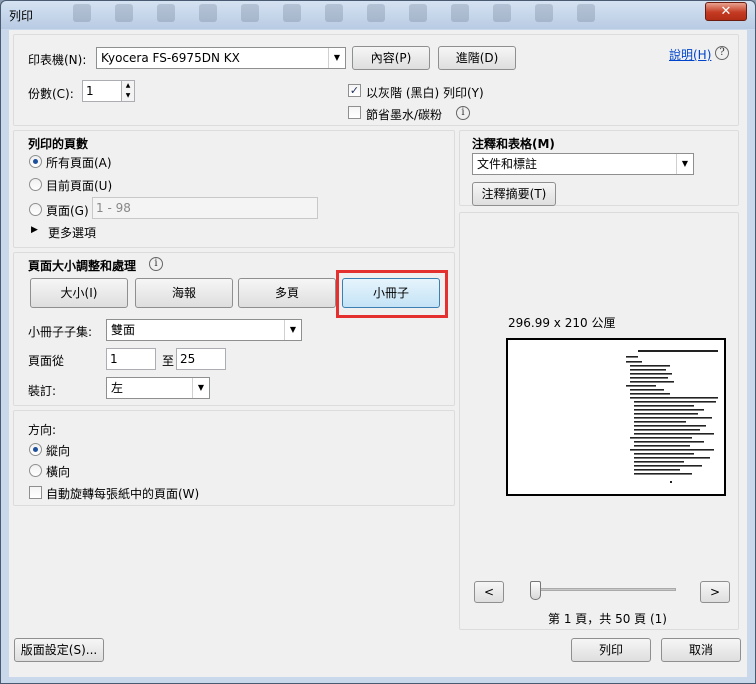  What do you see at coordinates (35, 449) in the screenshot?
I see `portrait-radio` at bounding box center [35, 449].